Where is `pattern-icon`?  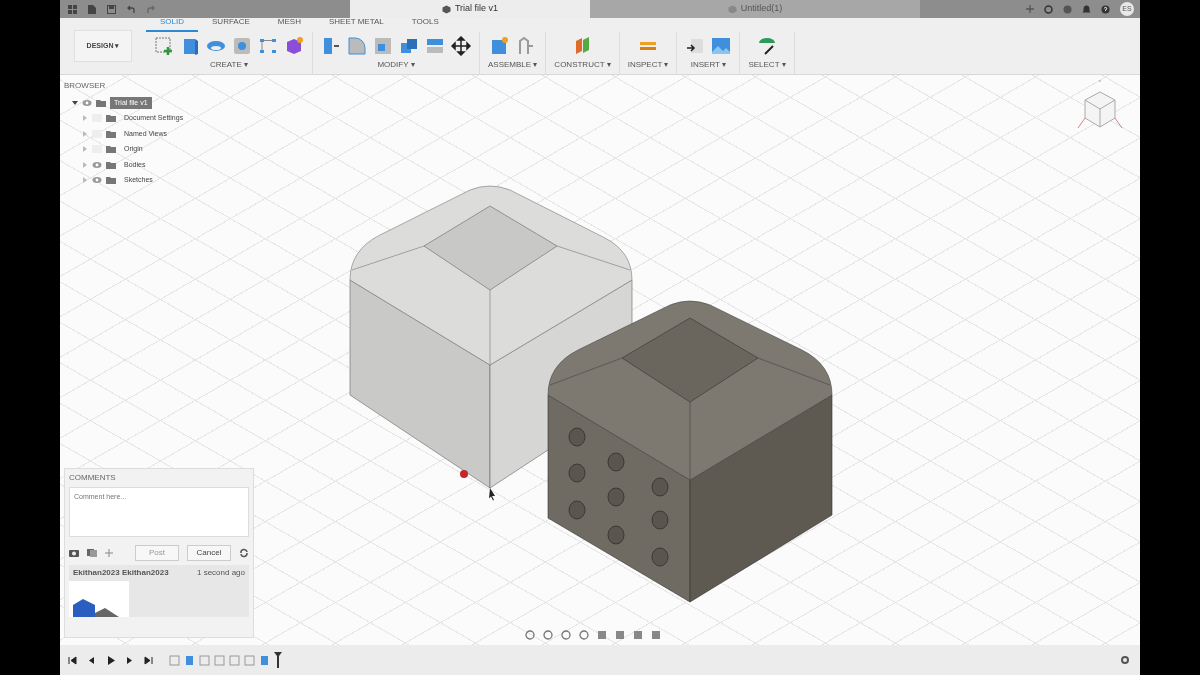 pattern-icon is located at coordinates (268, 46).